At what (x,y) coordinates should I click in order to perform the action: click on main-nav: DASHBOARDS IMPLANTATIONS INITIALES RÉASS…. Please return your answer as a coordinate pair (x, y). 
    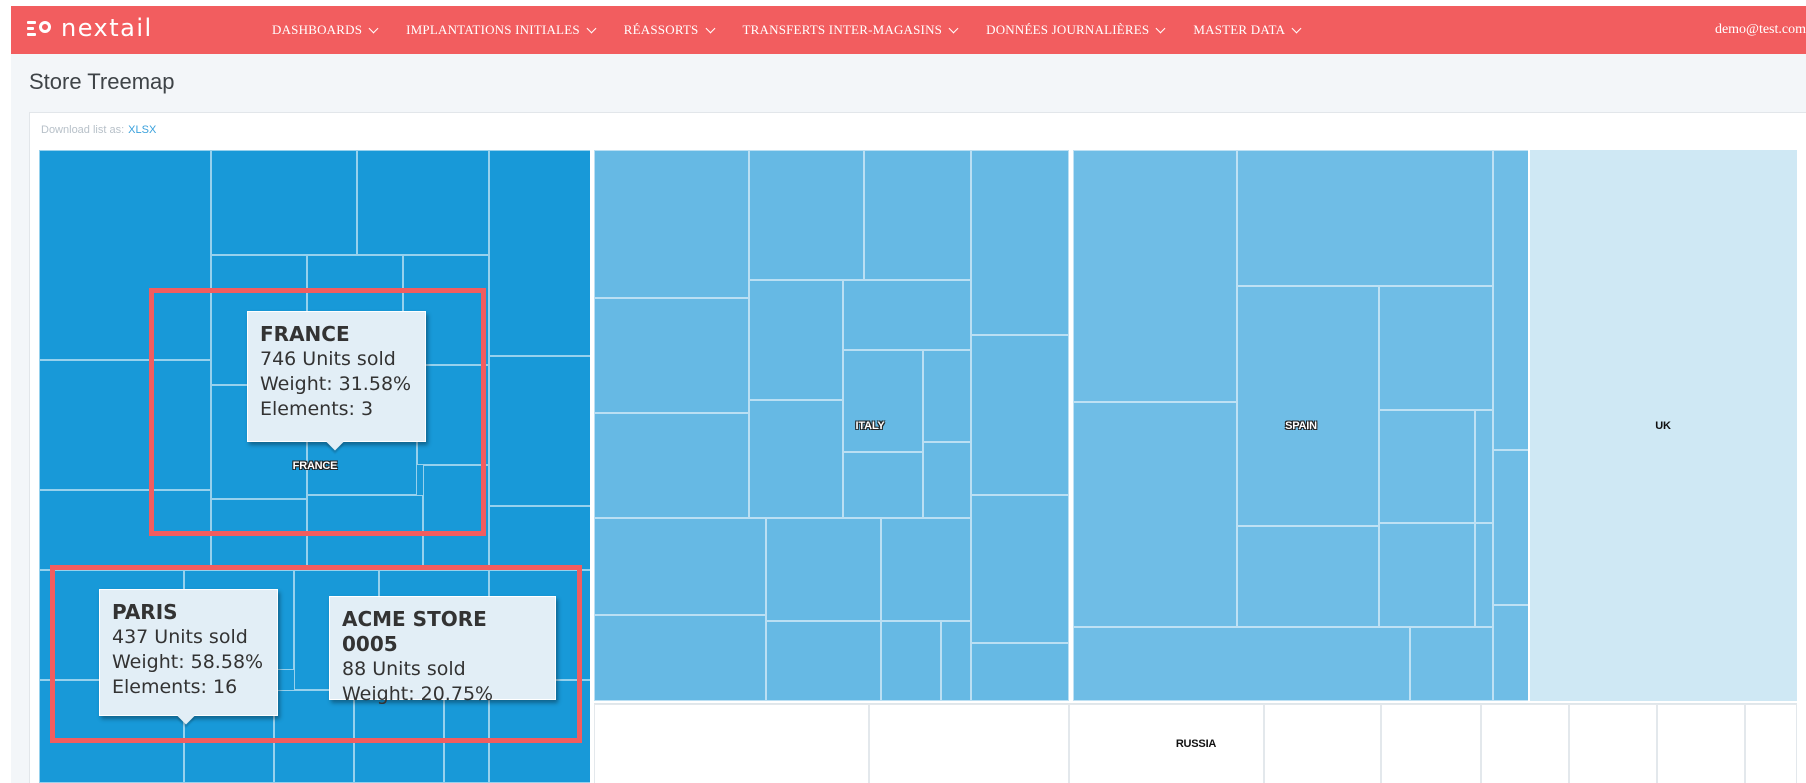
    Looking at the image, I should click on (787, 30).